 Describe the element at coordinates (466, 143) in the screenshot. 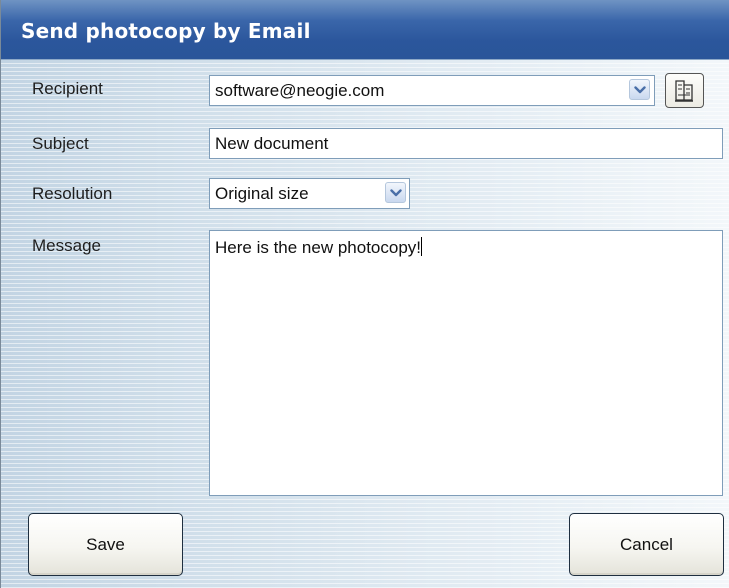

I see `subject-input: New document` at that location.